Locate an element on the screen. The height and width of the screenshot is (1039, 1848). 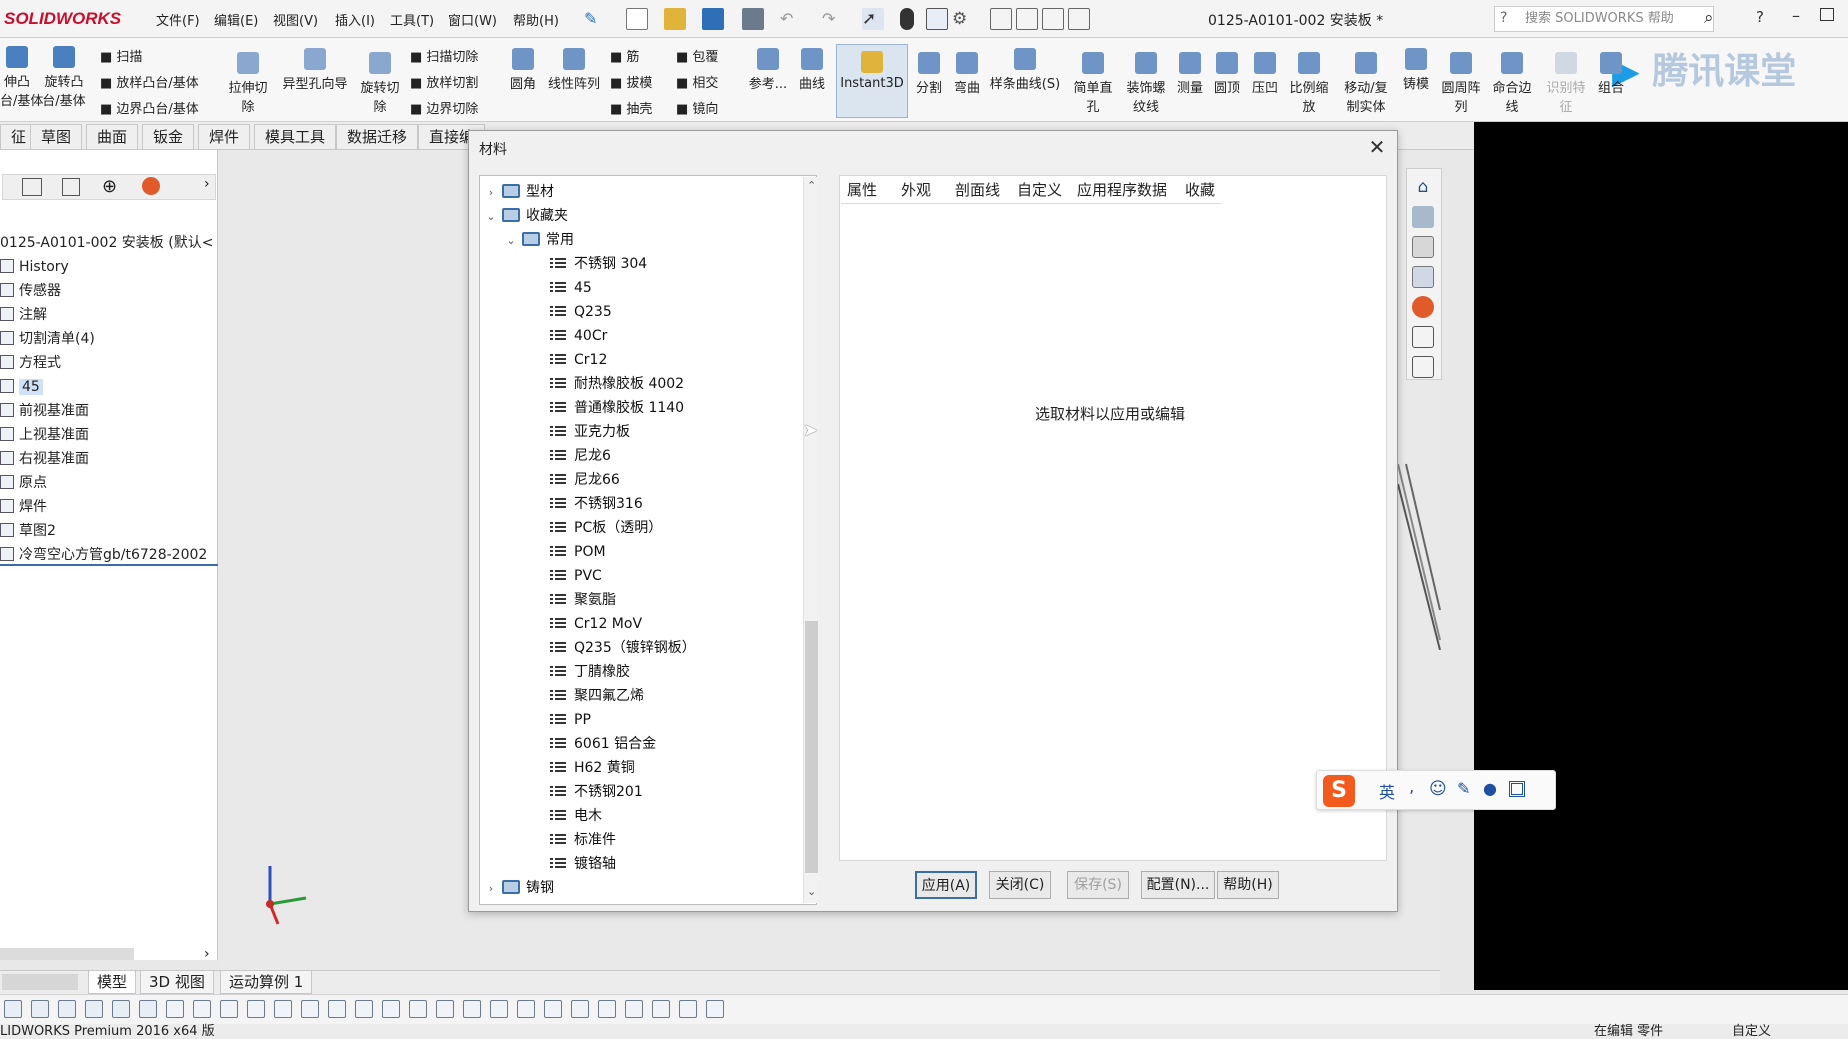
combine-button: 组合 is located at coordinates (1611, 74).